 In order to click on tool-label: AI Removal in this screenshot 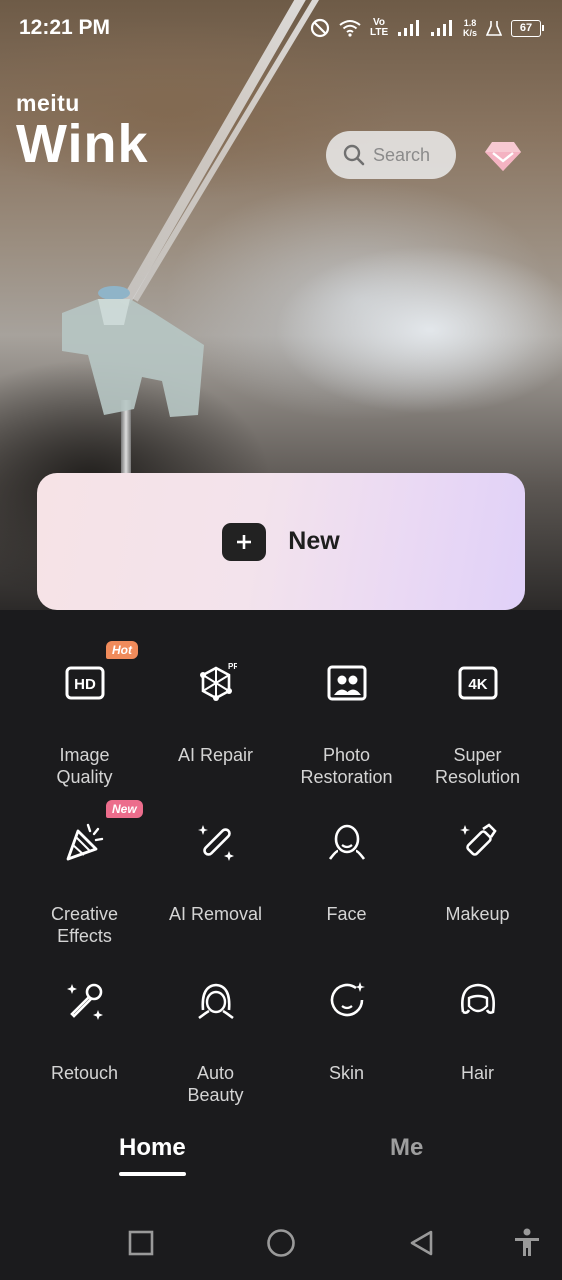, I will do `click(215, 914)`.